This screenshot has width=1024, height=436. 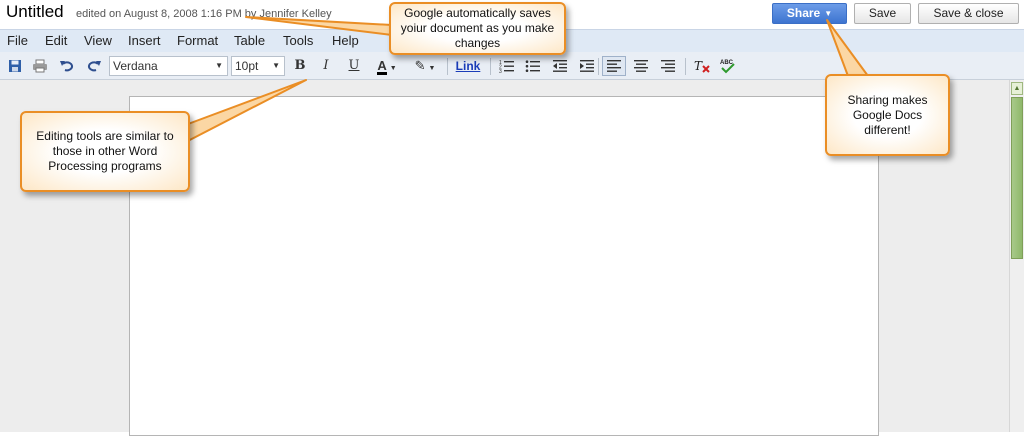 I want to click on font-size-select: 10pt ▼, so click(x=258, y=66).